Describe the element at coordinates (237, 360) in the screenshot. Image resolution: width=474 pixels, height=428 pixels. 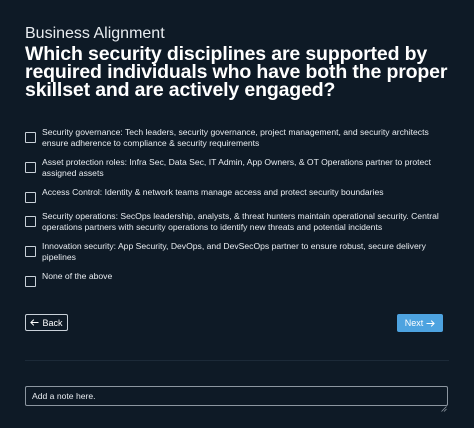
I see `divider` at that location.